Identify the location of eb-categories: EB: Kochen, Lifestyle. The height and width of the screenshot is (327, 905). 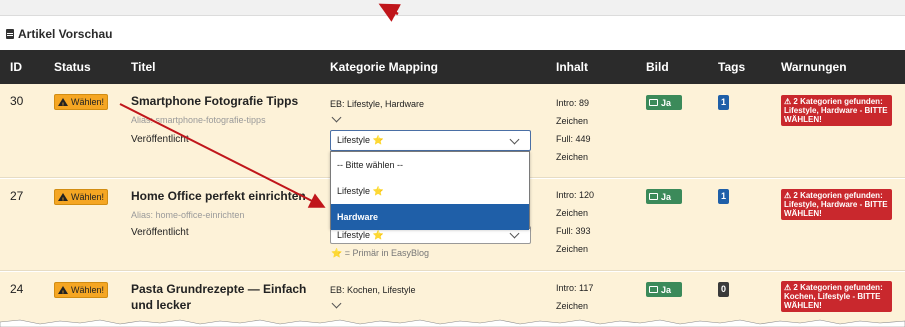
(373, 290).